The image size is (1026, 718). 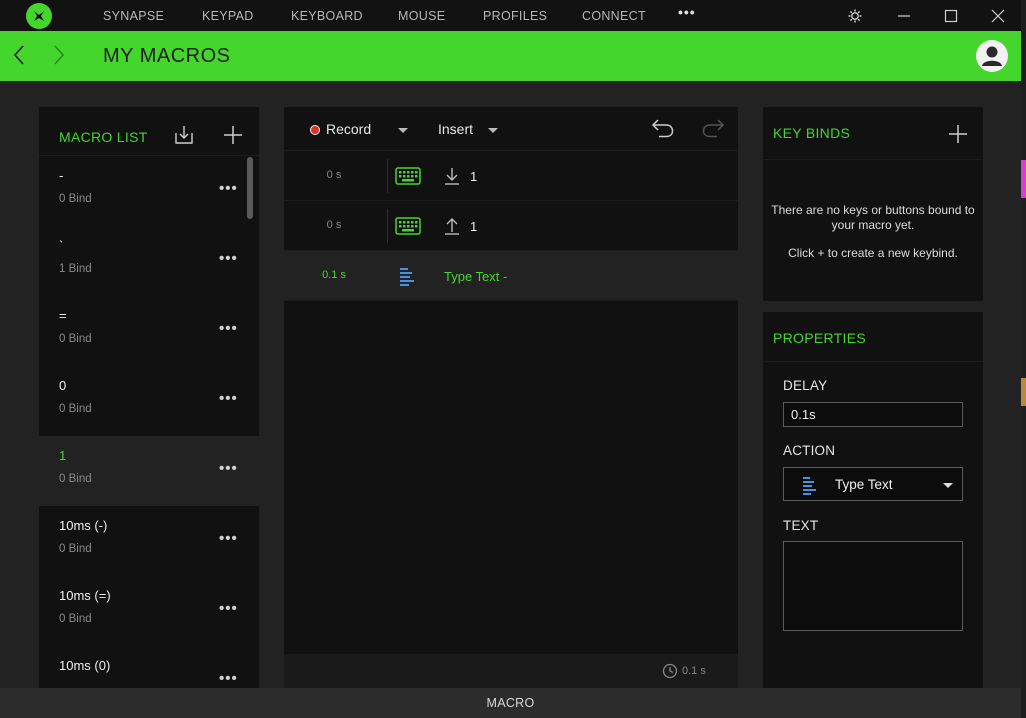 What do you see at coordinates (819, 338) in the screenshot?
I see `properties-heading: PROPERTIES` at bounding box center [819, 338].